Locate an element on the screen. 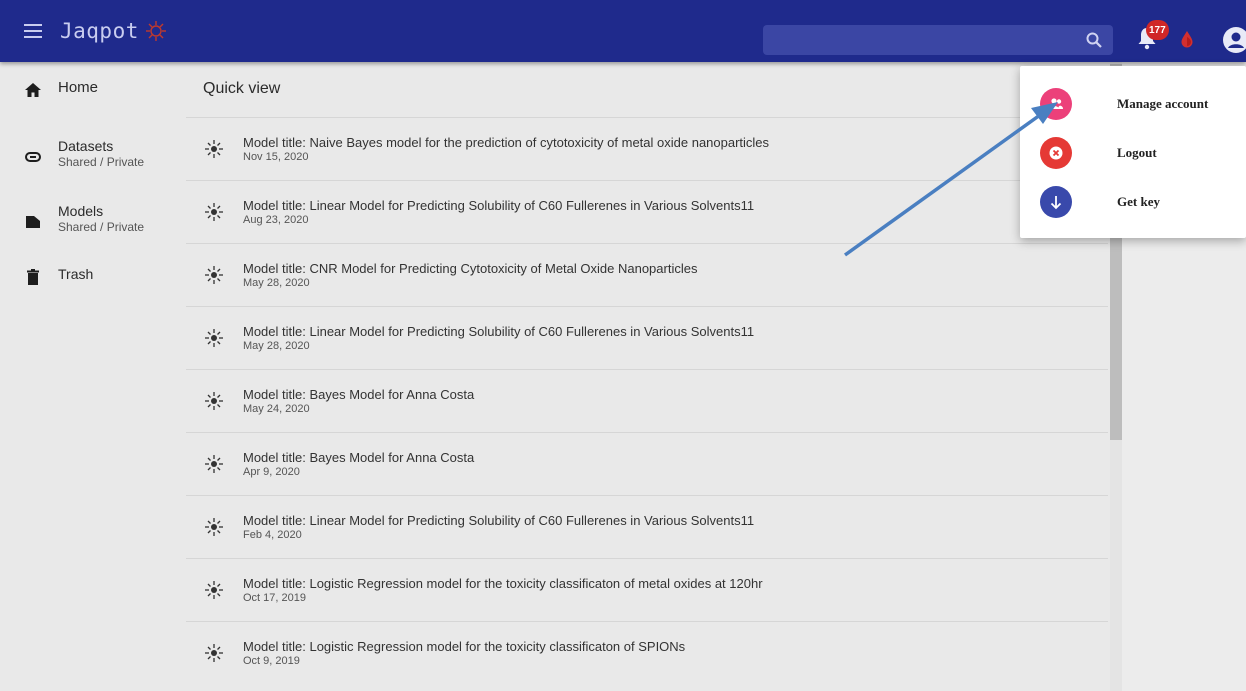 The height and width of the screenshot is (691, 1246). model-date: Feb 4, 2020 is located at coordinates (272, 534).